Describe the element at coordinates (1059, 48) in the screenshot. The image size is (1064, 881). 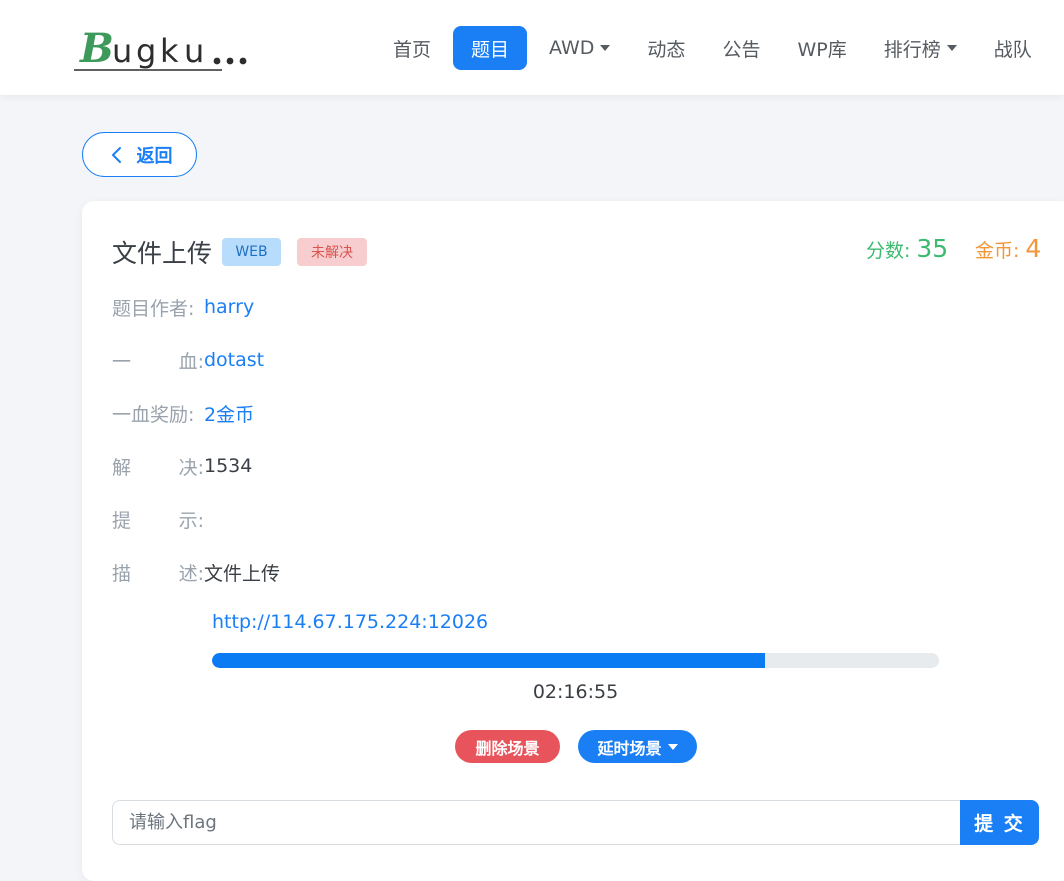
I see `nav-item-shop: 商` at that location.